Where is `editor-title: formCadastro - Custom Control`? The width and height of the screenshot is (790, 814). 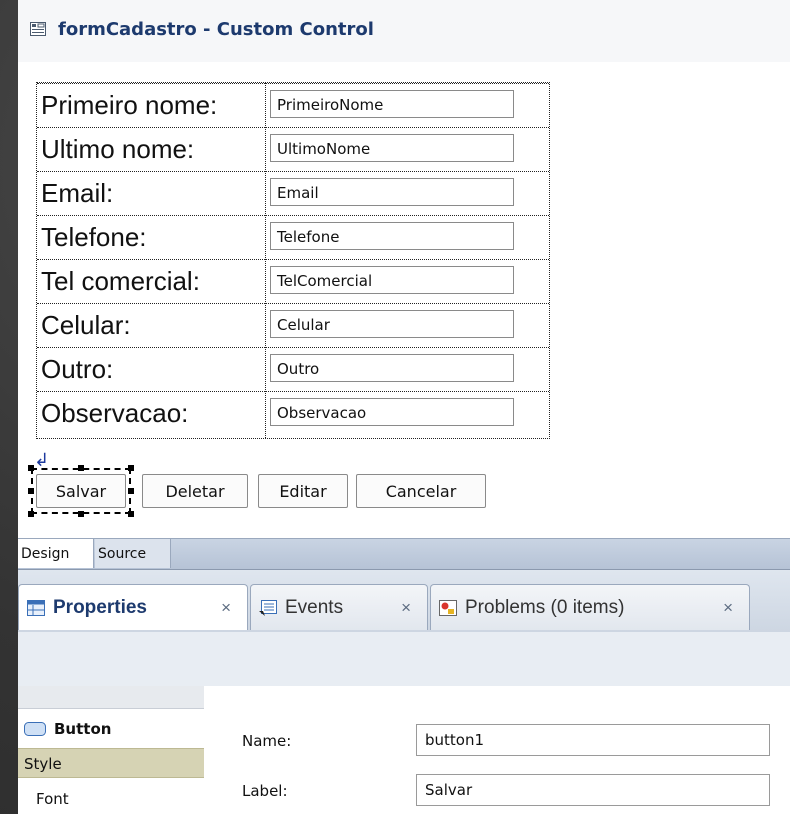 editor-title: formCadastro - Custom Control is located at coordinates (216, 29).